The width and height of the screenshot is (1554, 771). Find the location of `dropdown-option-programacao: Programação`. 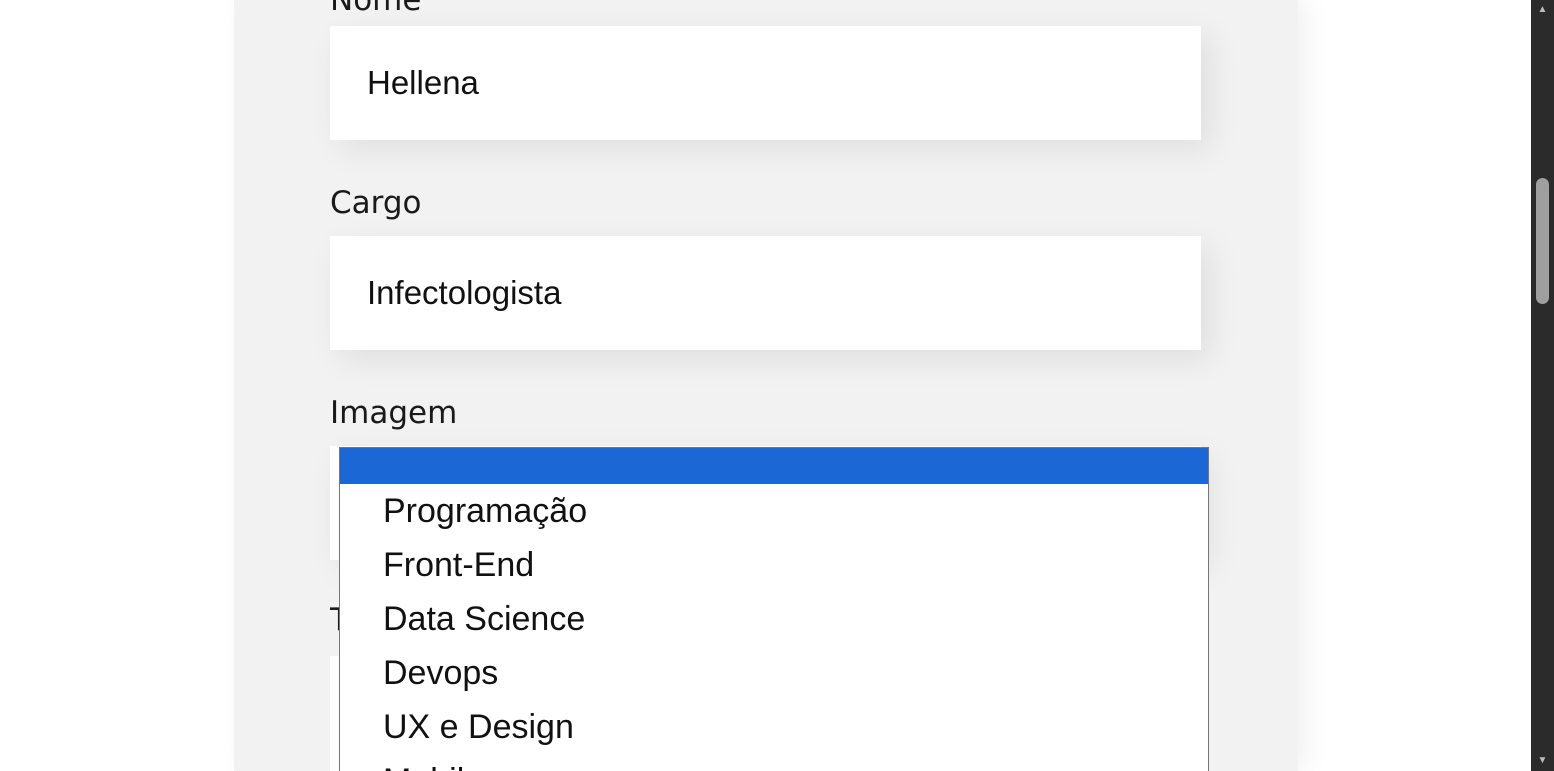

dropdown-option-programacao: Programação is located at coordinates (774, 511).